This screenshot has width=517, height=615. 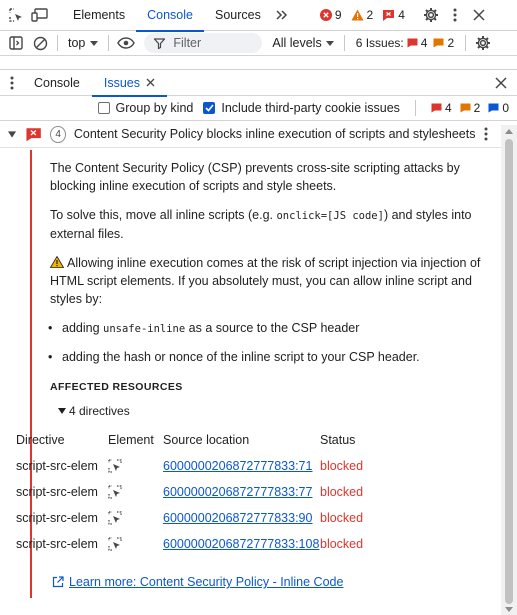 What do you see at coordinates (465, 108) in the screenshot?
I see `issue-warning-flag-icon` at bounding box center [465, 108].